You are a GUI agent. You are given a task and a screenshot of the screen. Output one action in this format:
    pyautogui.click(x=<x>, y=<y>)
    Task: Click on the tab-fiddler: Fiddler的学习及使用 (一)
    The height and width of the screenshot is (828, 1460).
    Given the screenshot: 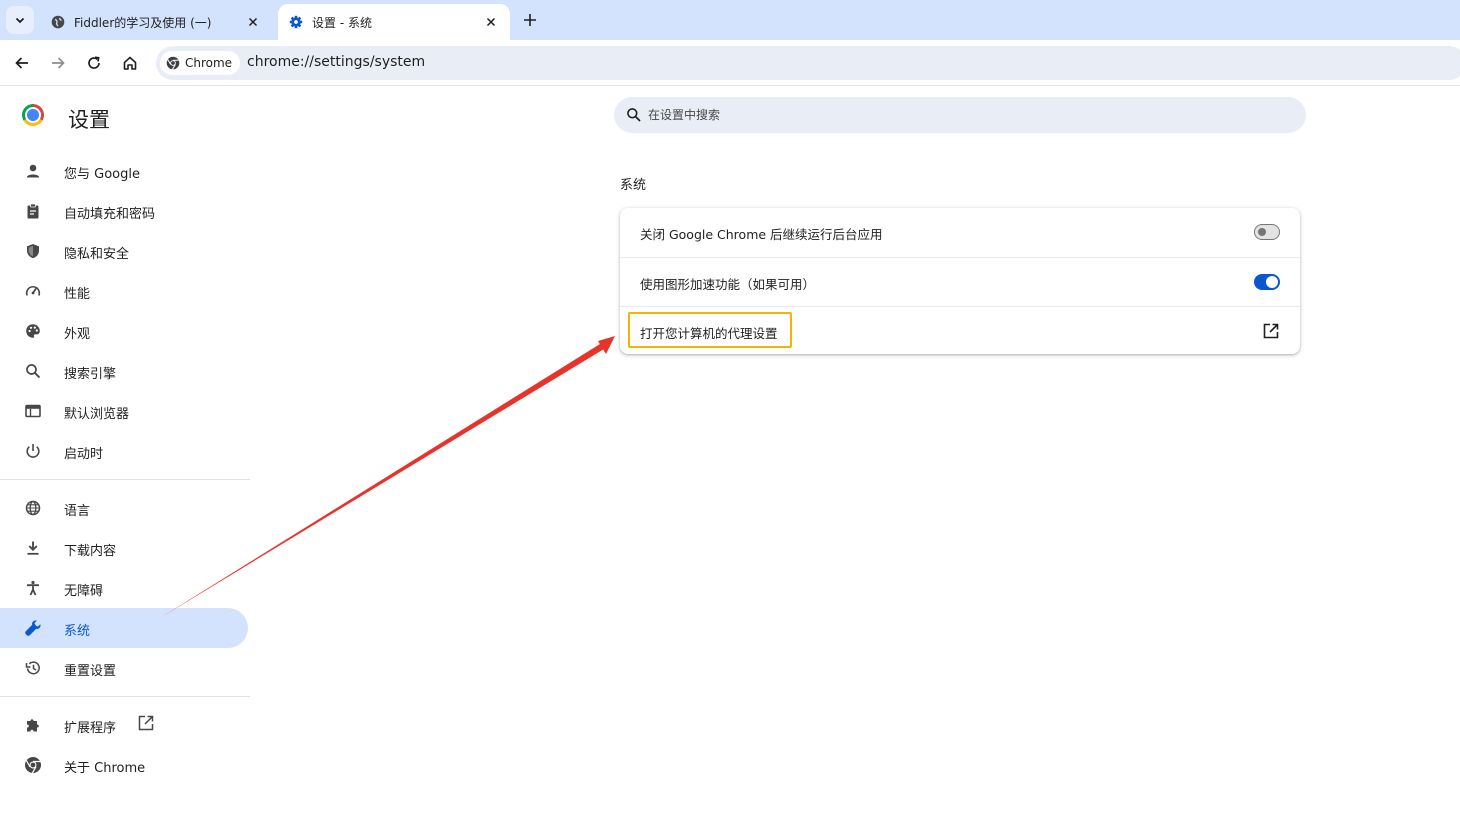 What is the action you would take?
    pyautogui.click(x=156, y=22)
    